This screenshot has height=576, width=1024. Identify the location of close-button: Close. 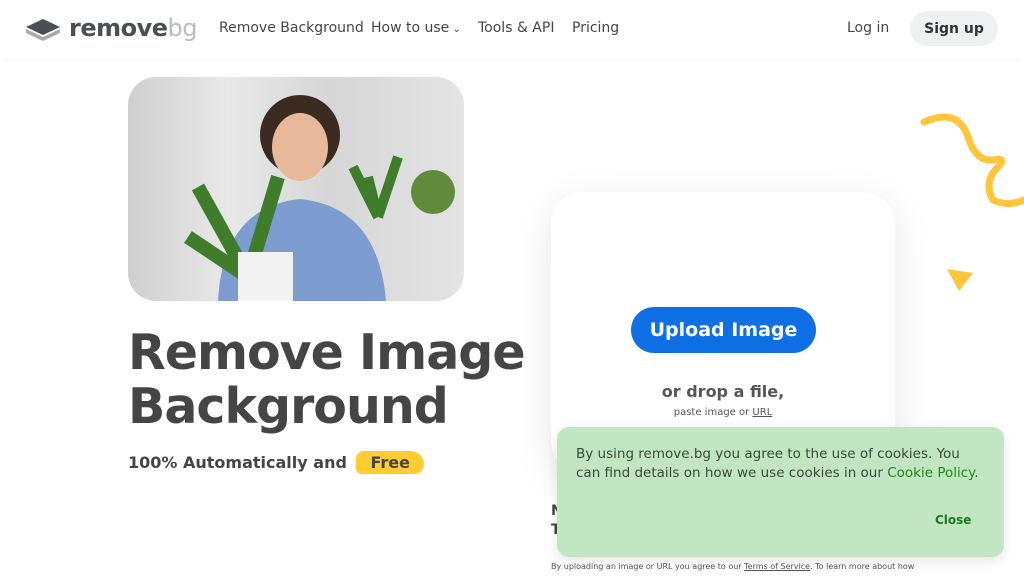
(953, 520).